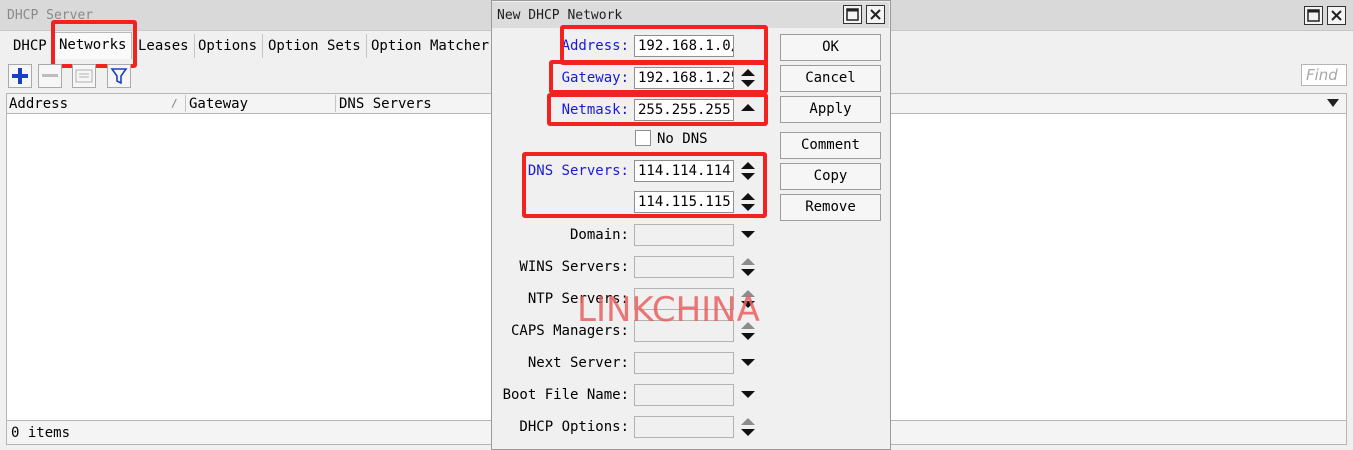 The height and width of the screenshot is (450, 1353). I want to click on minus-icon, so click(50, 75).